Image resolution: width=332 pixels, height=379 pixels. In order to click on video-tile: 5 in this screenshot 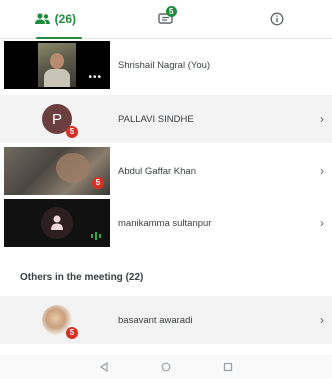, I will do `click(57, 171)`.